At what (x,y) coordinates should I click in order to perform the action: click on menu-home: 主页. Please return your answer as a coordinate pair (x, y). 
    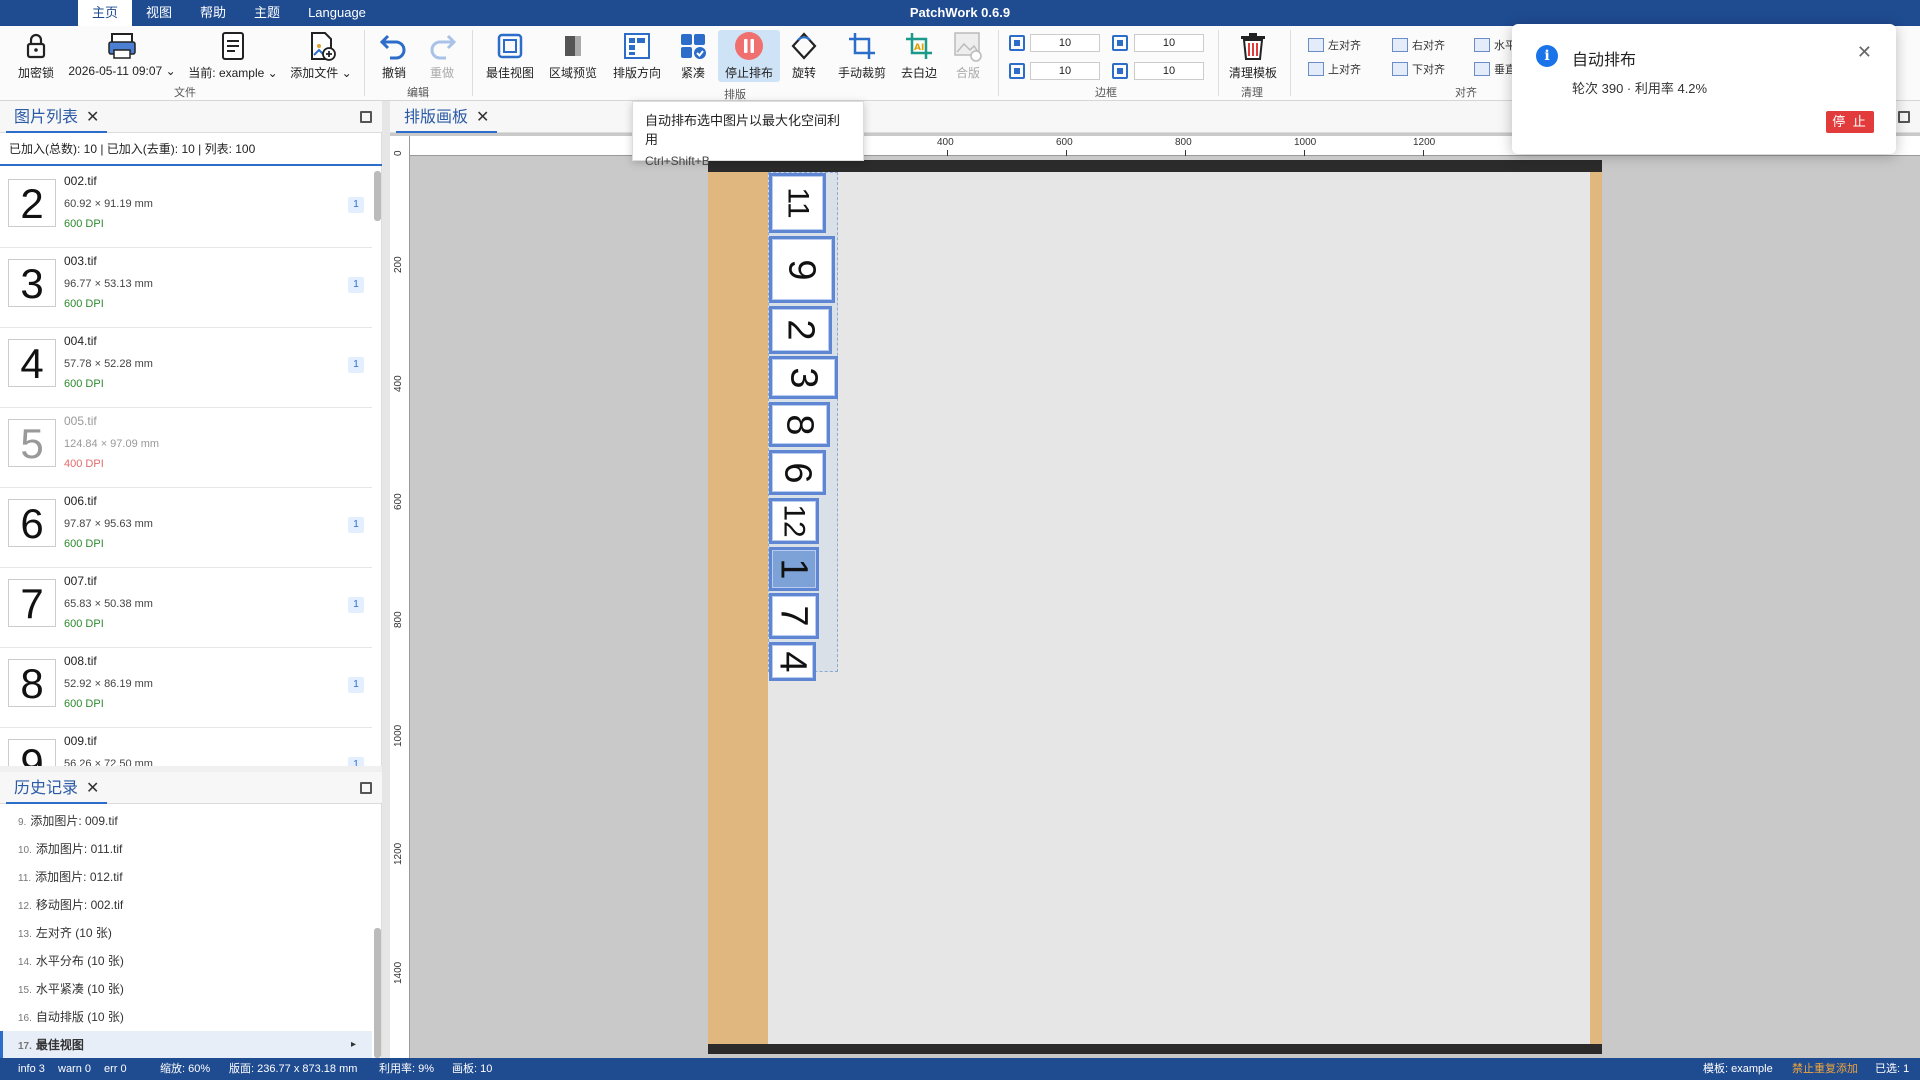
    Looking at the image, I should click on (105, 13).